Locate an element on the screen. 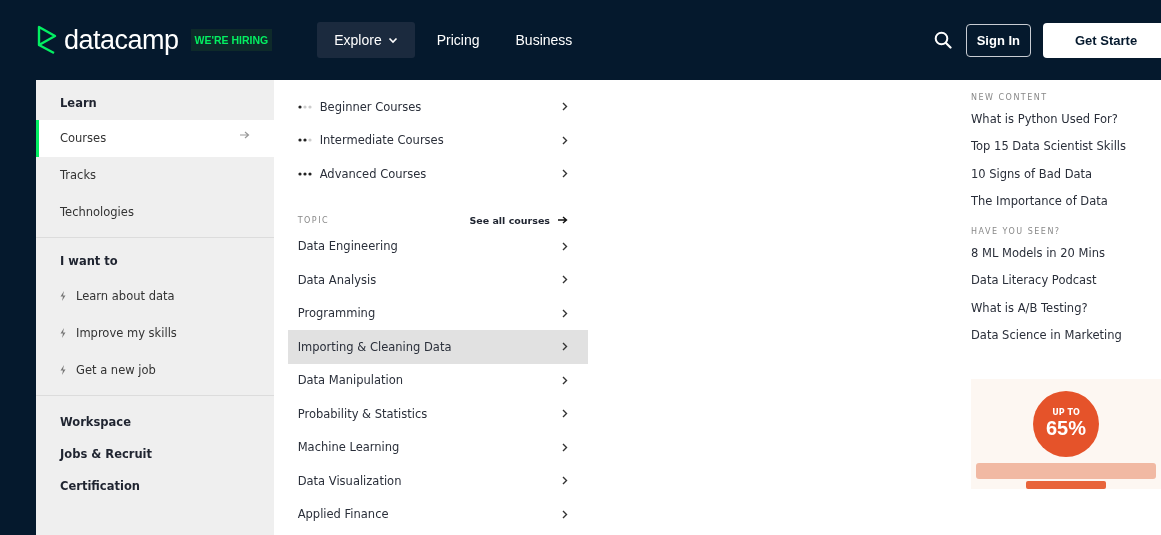 The image size is (1161, 535). article-link: 10 Signs of Bad Data is located at coordinates (1066, 174).